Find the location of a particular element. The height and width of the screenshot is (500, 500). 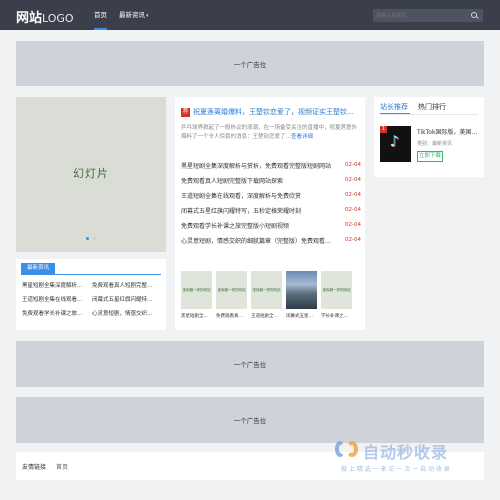

app-thumbnail: 1 is located at coordinates (395, 144).